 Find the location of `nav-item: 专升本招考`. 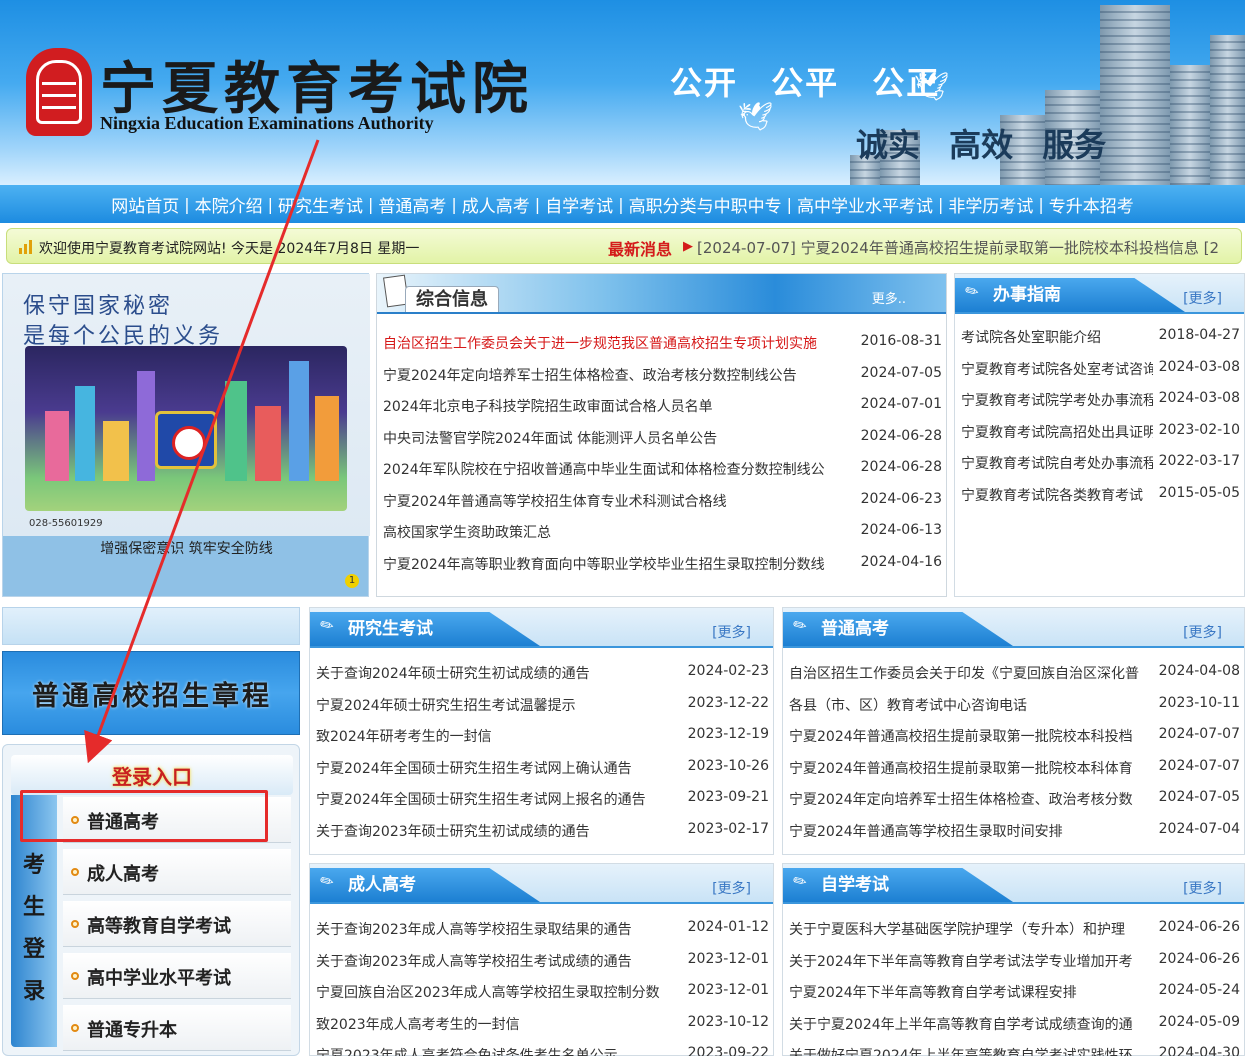

nav-item: 专升本招考 is located at coordinates (1091, 204).